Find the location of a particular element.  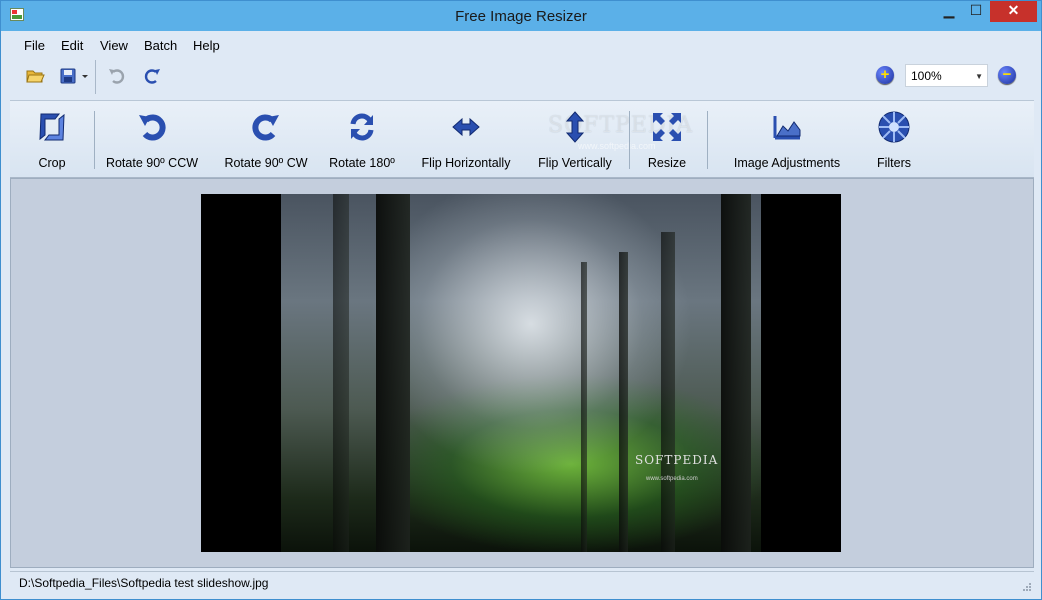

filters-button: Filters is located at coordinates (894, 139).